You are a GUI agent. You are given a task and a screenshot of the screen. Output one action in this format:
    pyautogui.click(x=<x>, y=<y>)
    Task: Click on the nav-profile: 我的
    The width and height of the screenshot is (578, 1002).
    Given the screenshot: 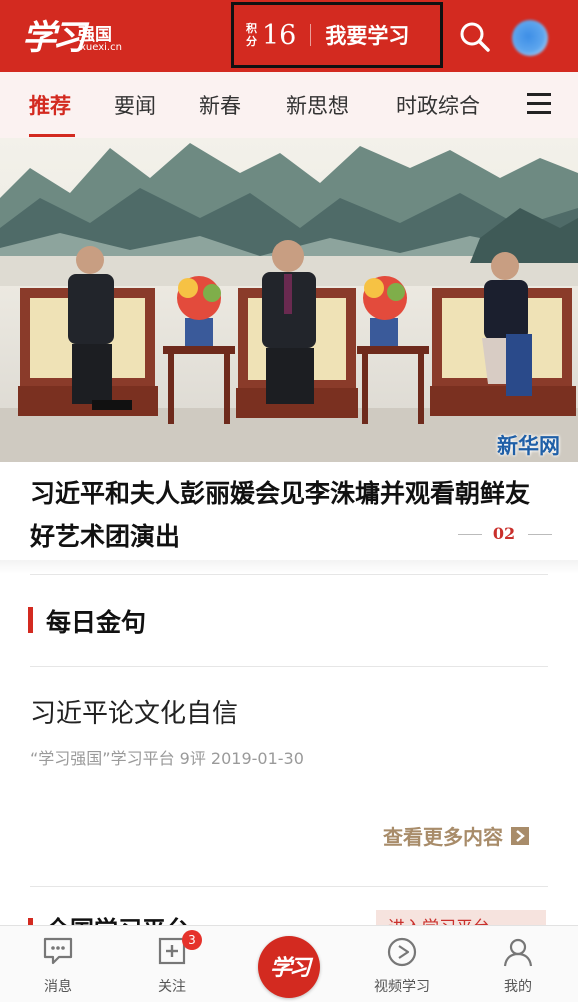 What is the action you would take?
    pyautogui.click(x=518, y=964)
    